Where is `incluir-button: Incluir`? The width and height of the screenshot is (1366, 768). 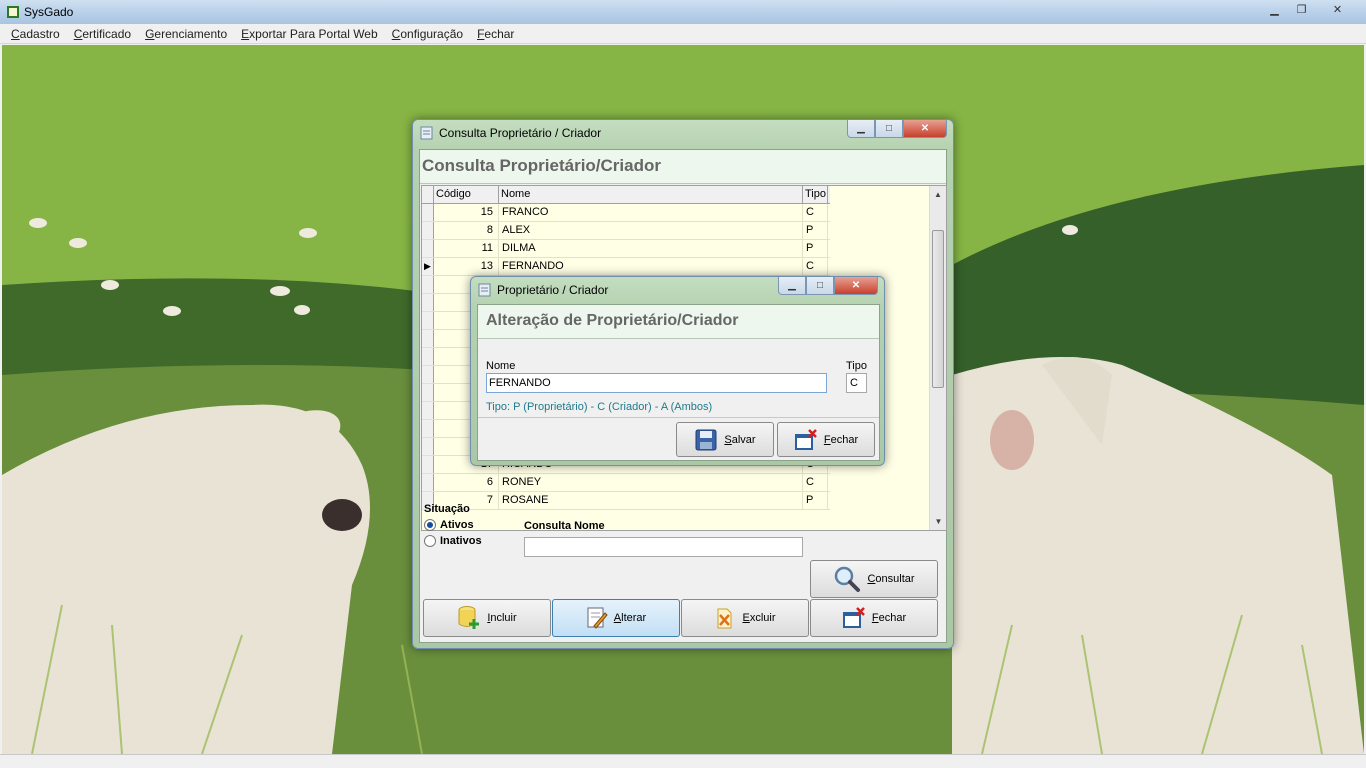 incluir-button: Incluir is located at coordinates (487, 618).